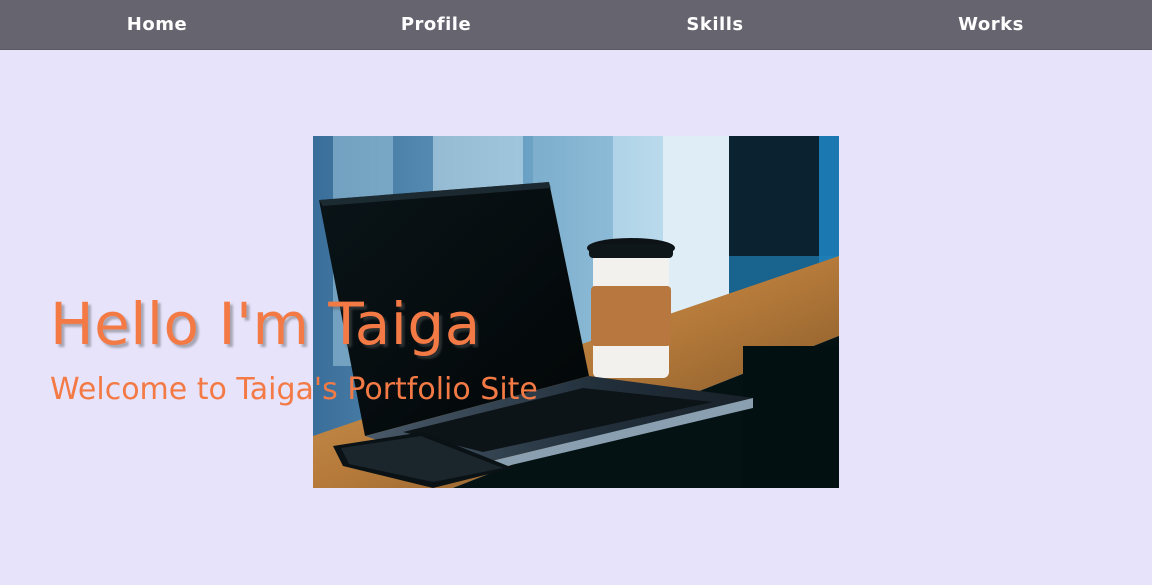  Describe the element at coordinates (436, 24) in the screenshot. I see `nav-link-profile: Profile` at that location.